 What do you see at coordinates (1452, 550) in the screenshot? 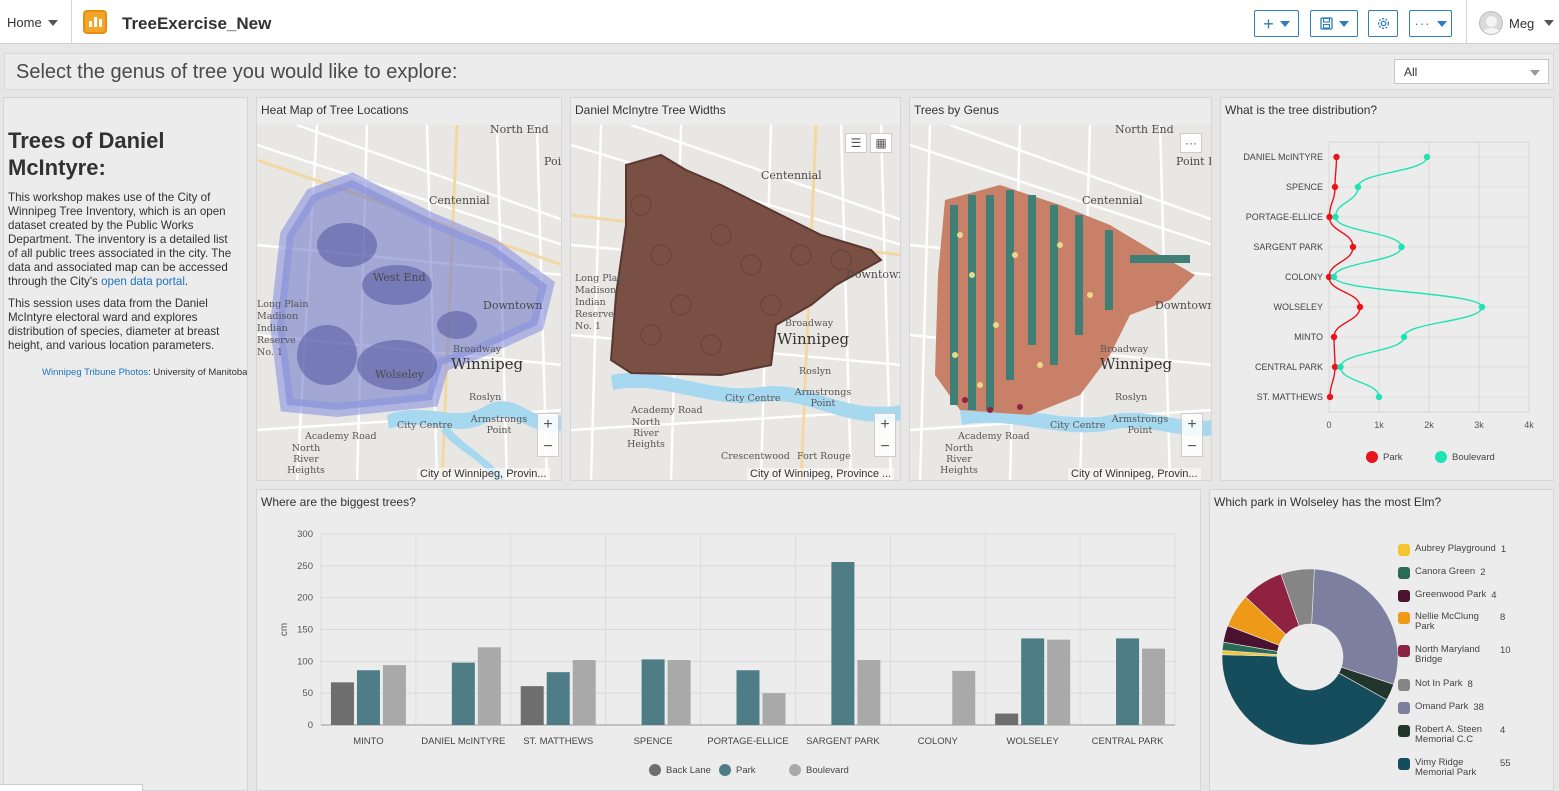
I see `legend-item: Aubrey Playground 1` at bounding box center [1452, 550].